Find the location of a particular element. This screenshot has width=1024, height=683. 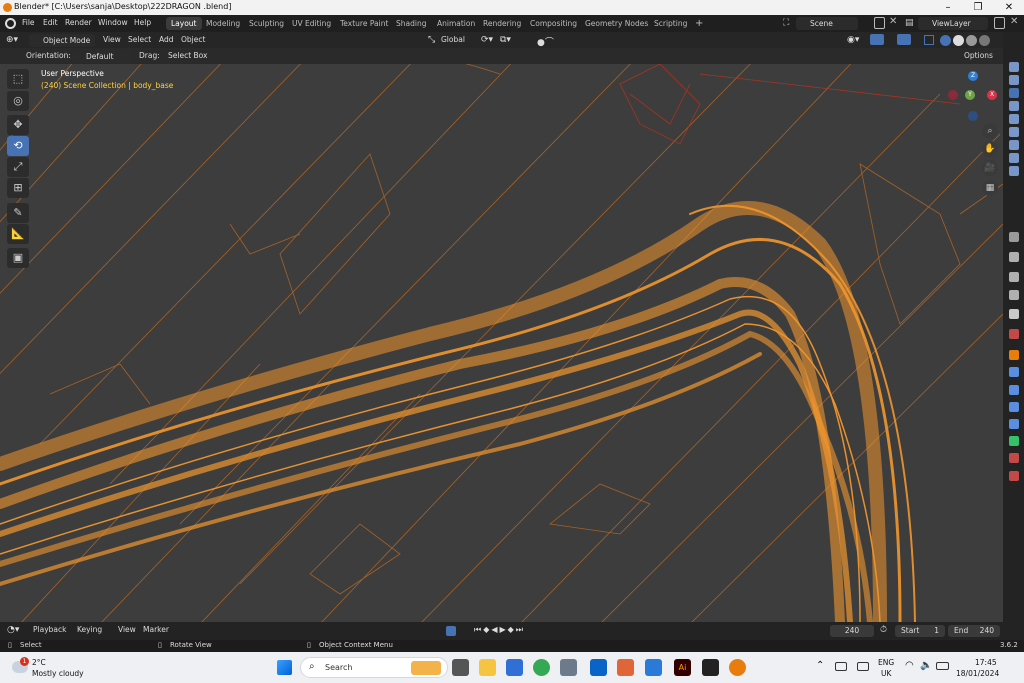

snap-icon: ⧉▾ is located at coordinates (505, 40).